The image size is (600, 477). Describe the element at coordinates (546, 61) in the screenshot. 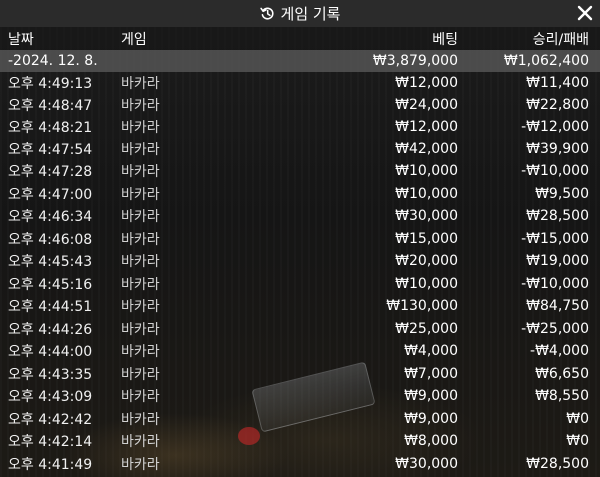

I see `summary-result-total: ₩1,062,400` at that location.